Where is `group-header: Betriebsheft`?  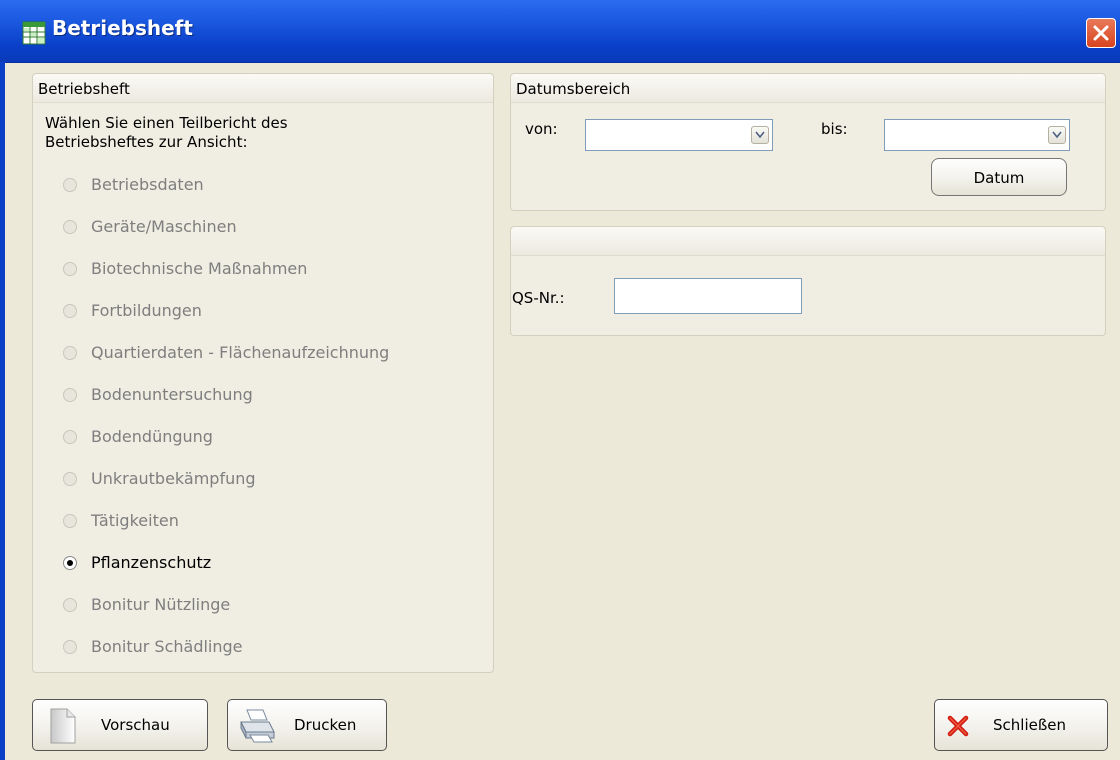
group-header: Betriebsheft is located at coordinates (263, 88).